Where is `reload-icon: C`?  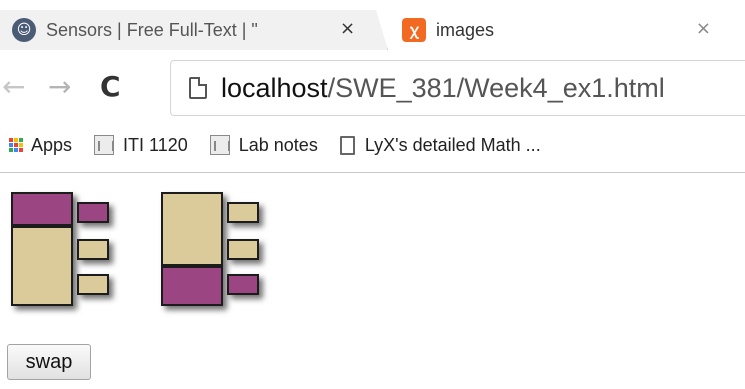 reload-icon: C is located at coordinates (110, 87).